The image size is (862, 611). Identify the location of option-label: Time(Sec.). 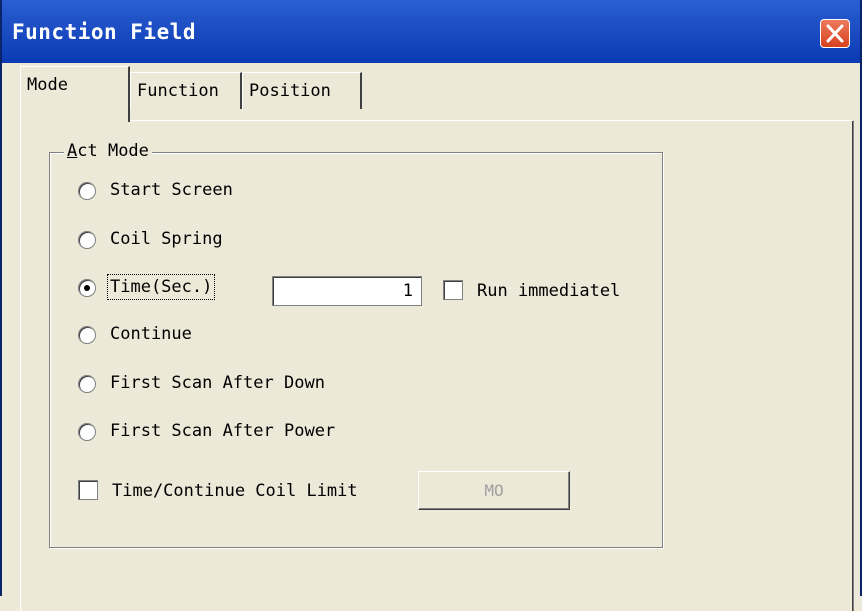
(161, 287).